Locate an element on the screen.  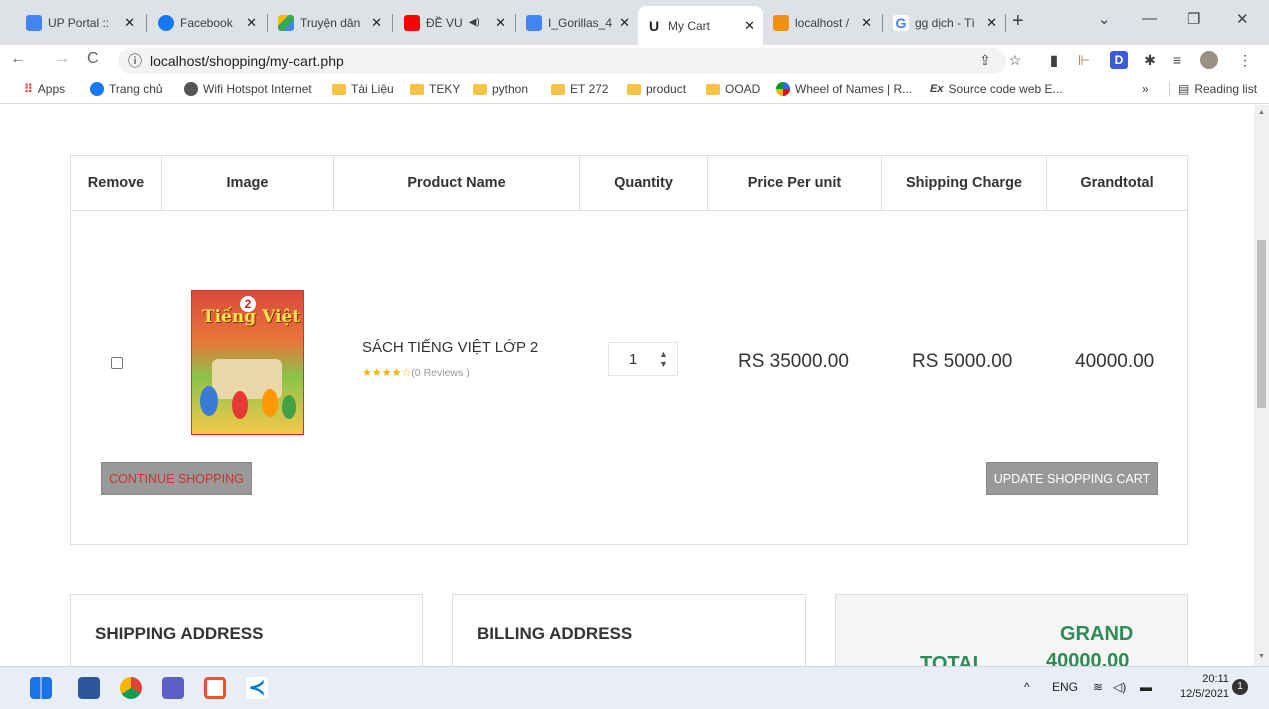
volume-icon: ◁) is located at coordinates (1119, 687).